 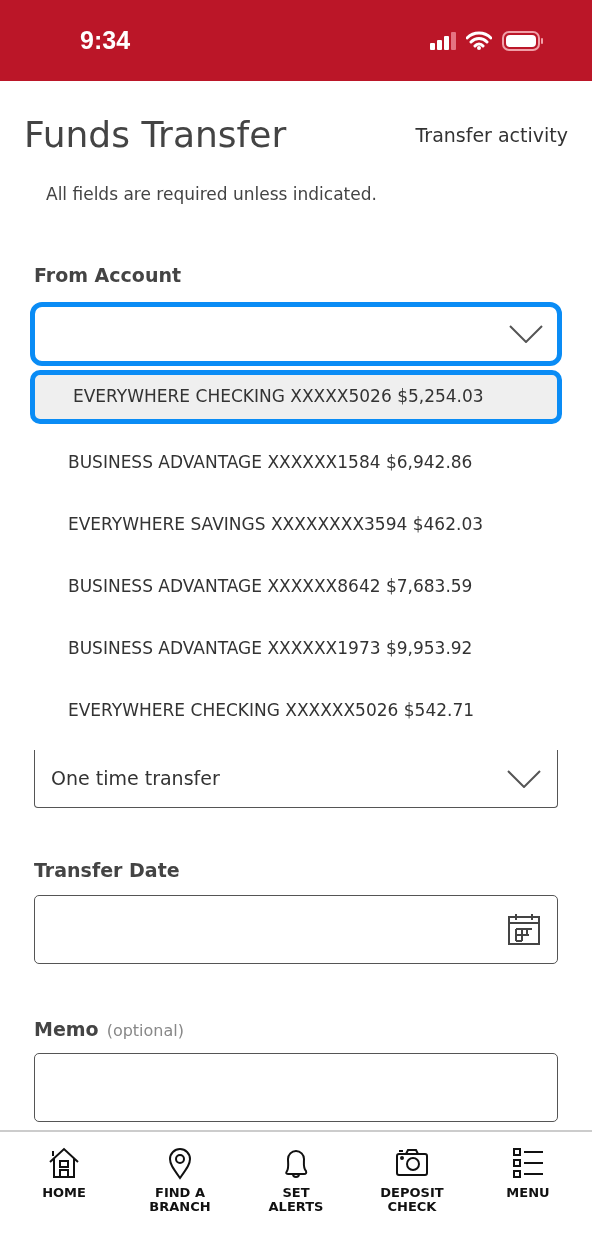 I want to click on nav-tab: MENU, so click(x=528, y=1173).